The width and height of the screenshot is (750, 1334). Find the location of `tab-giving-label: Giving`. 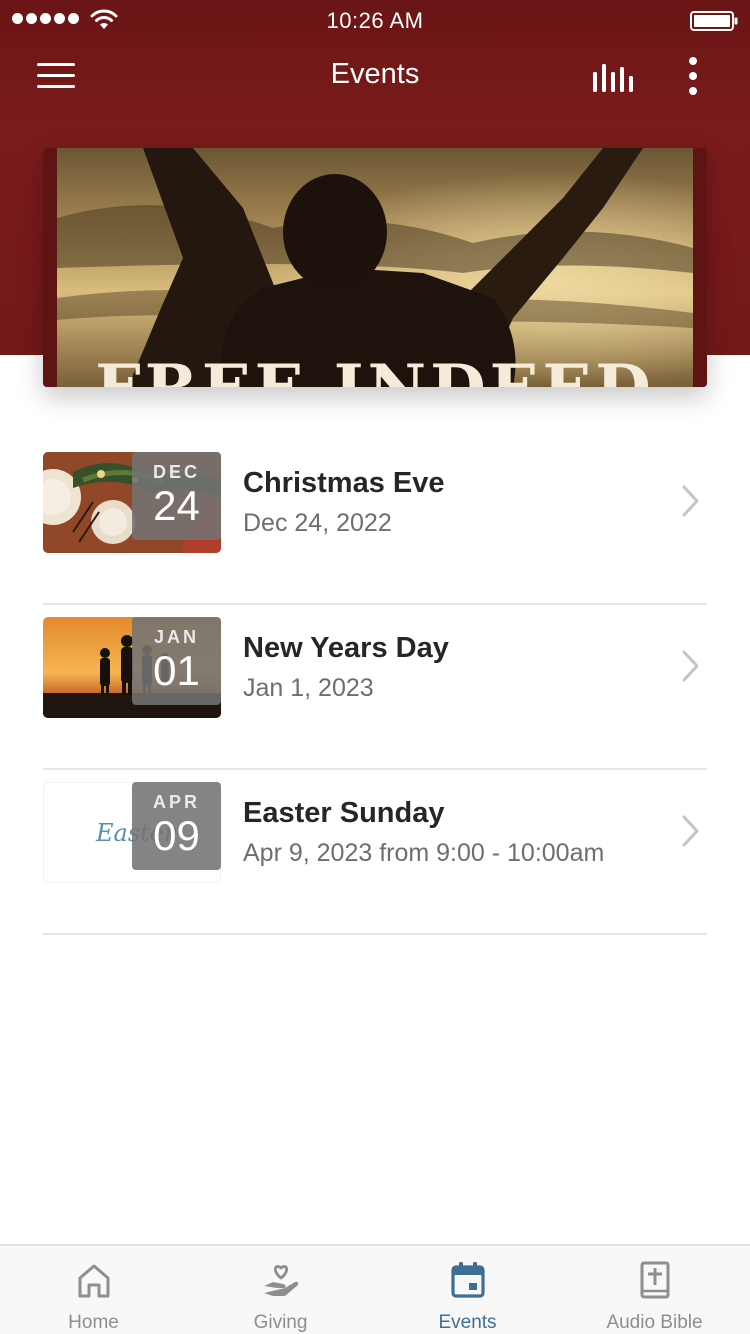

tab-giving-label: Giving is located at coordinates (280, 1322).